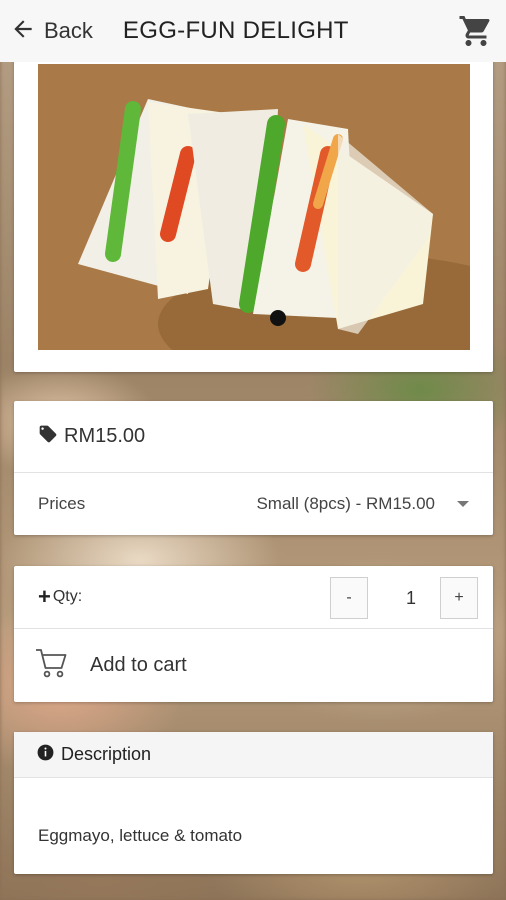 The image size is (506, 900). What do you see at coordinates (44, 596) in the screenshot?
I see `plus-icon: +` at bounding box center [44, 596].